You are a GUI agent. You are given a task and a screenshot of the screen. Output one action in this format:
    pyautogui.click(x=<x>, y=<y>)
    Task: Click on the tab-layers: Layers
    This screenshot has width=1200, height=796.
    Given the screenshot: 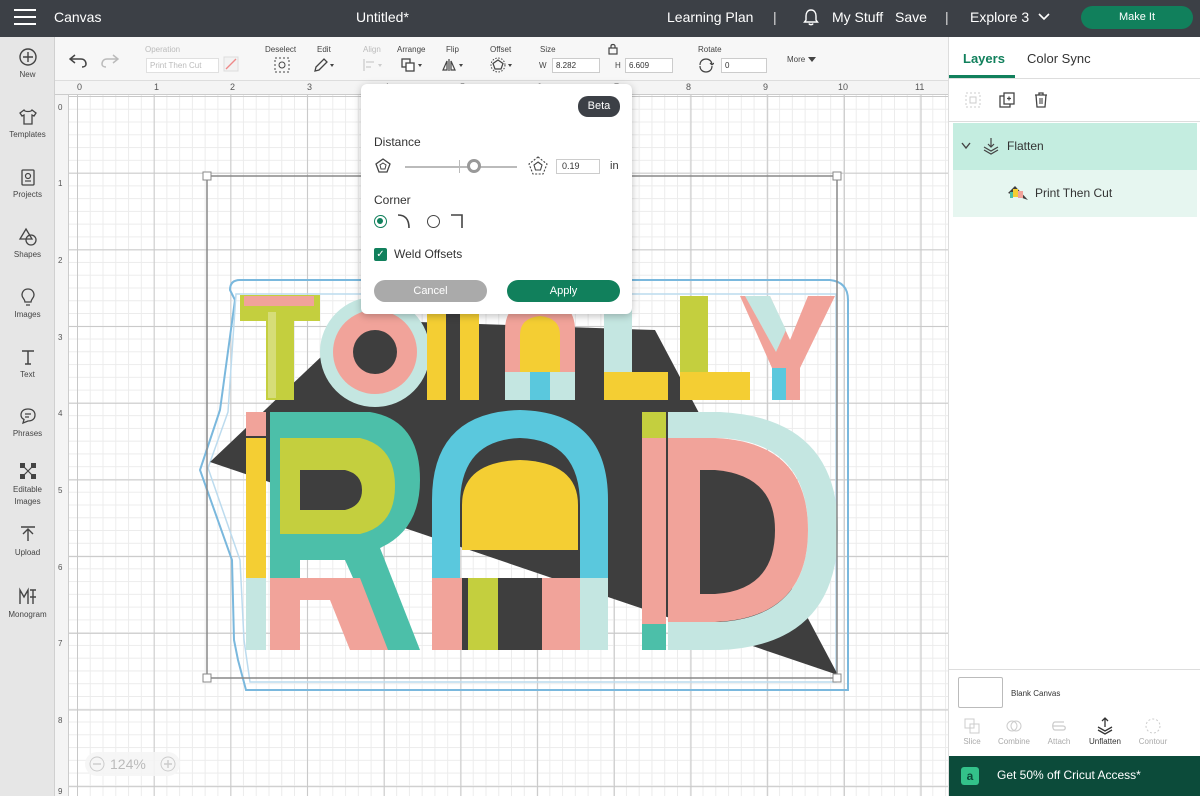 What is the action you would take?
    pyautogui.click(x=984, y=58)
    